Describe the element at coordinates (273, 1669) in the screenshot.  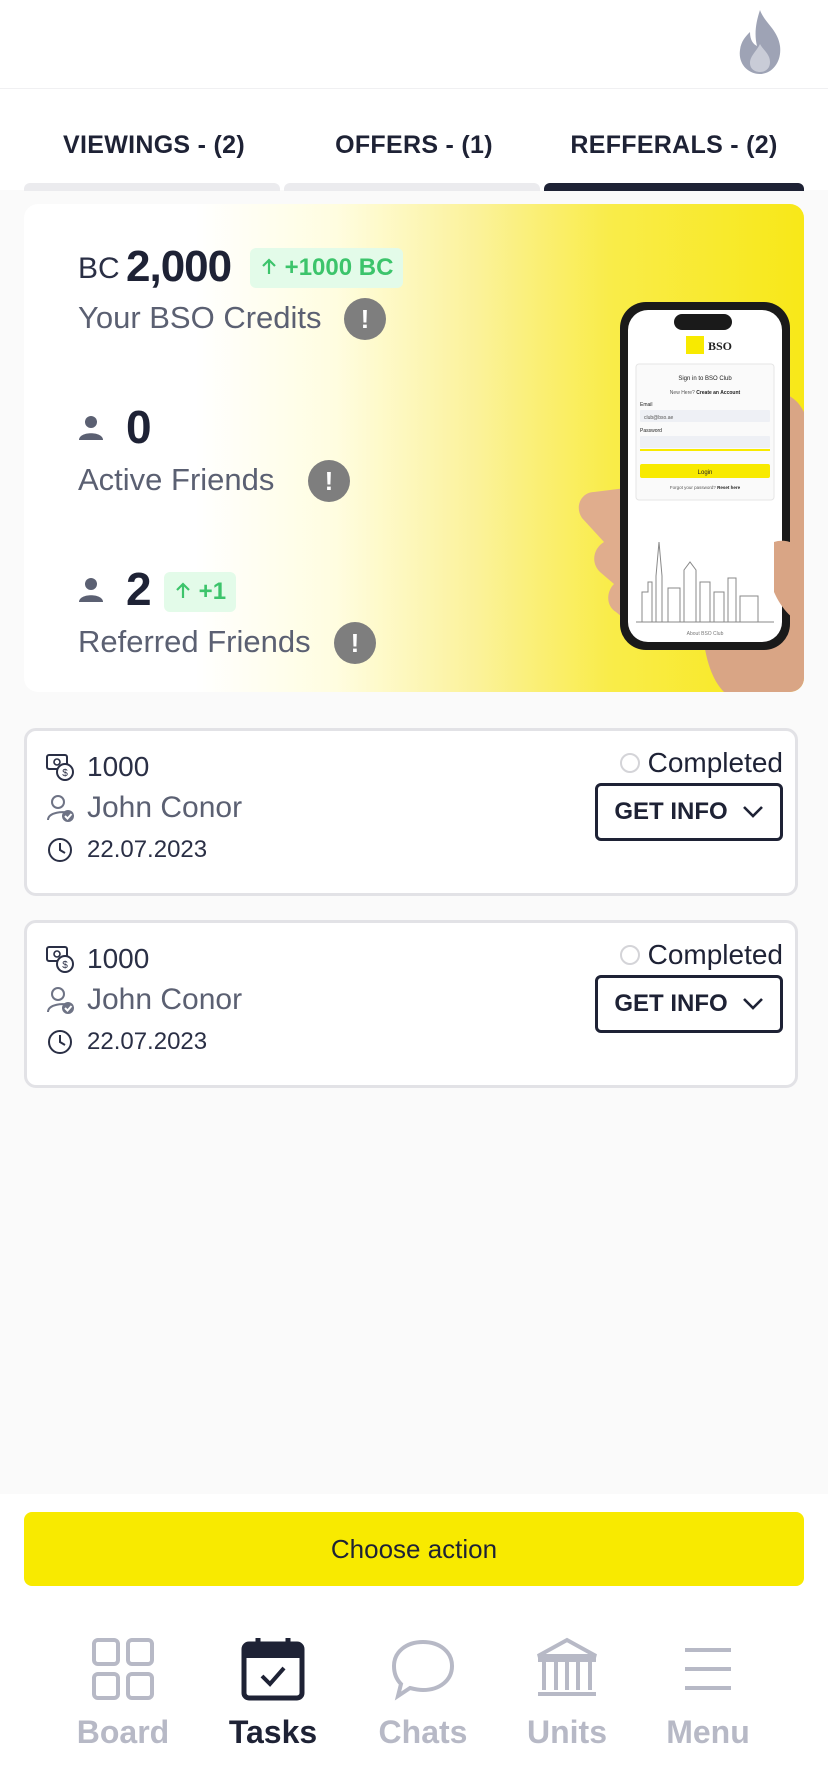
I see `calendar-check-icon` at that location.